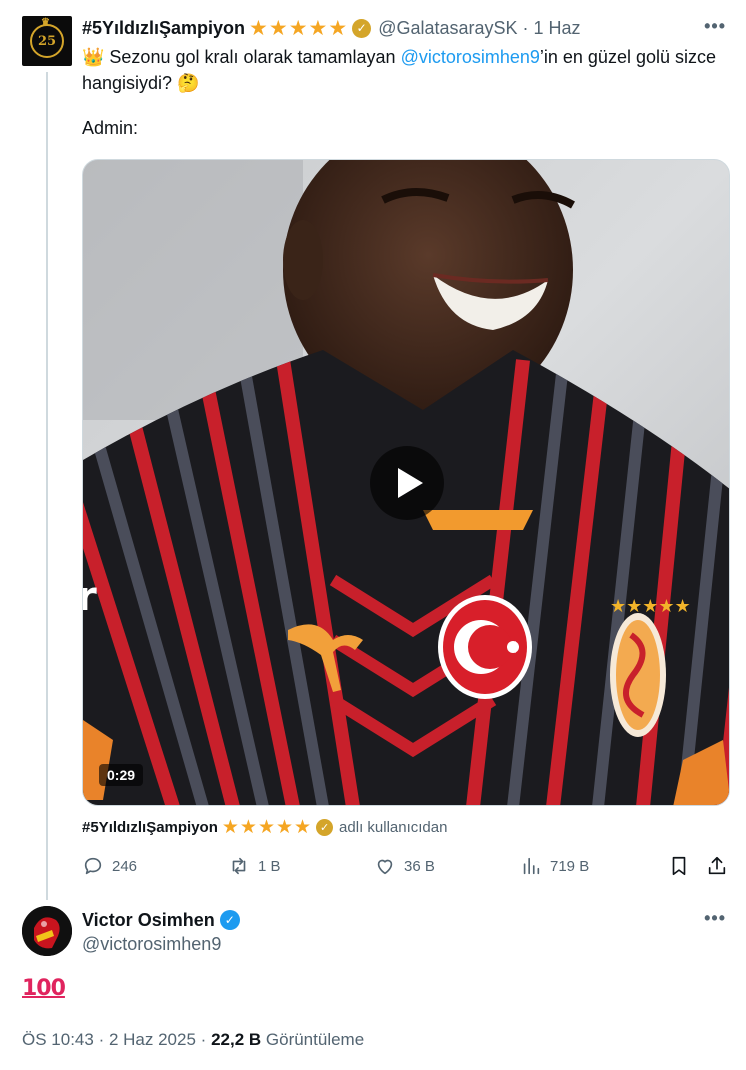  Describe the element at coordinates (385, 867) in the screenshot. I see `heart-icon` at that location.